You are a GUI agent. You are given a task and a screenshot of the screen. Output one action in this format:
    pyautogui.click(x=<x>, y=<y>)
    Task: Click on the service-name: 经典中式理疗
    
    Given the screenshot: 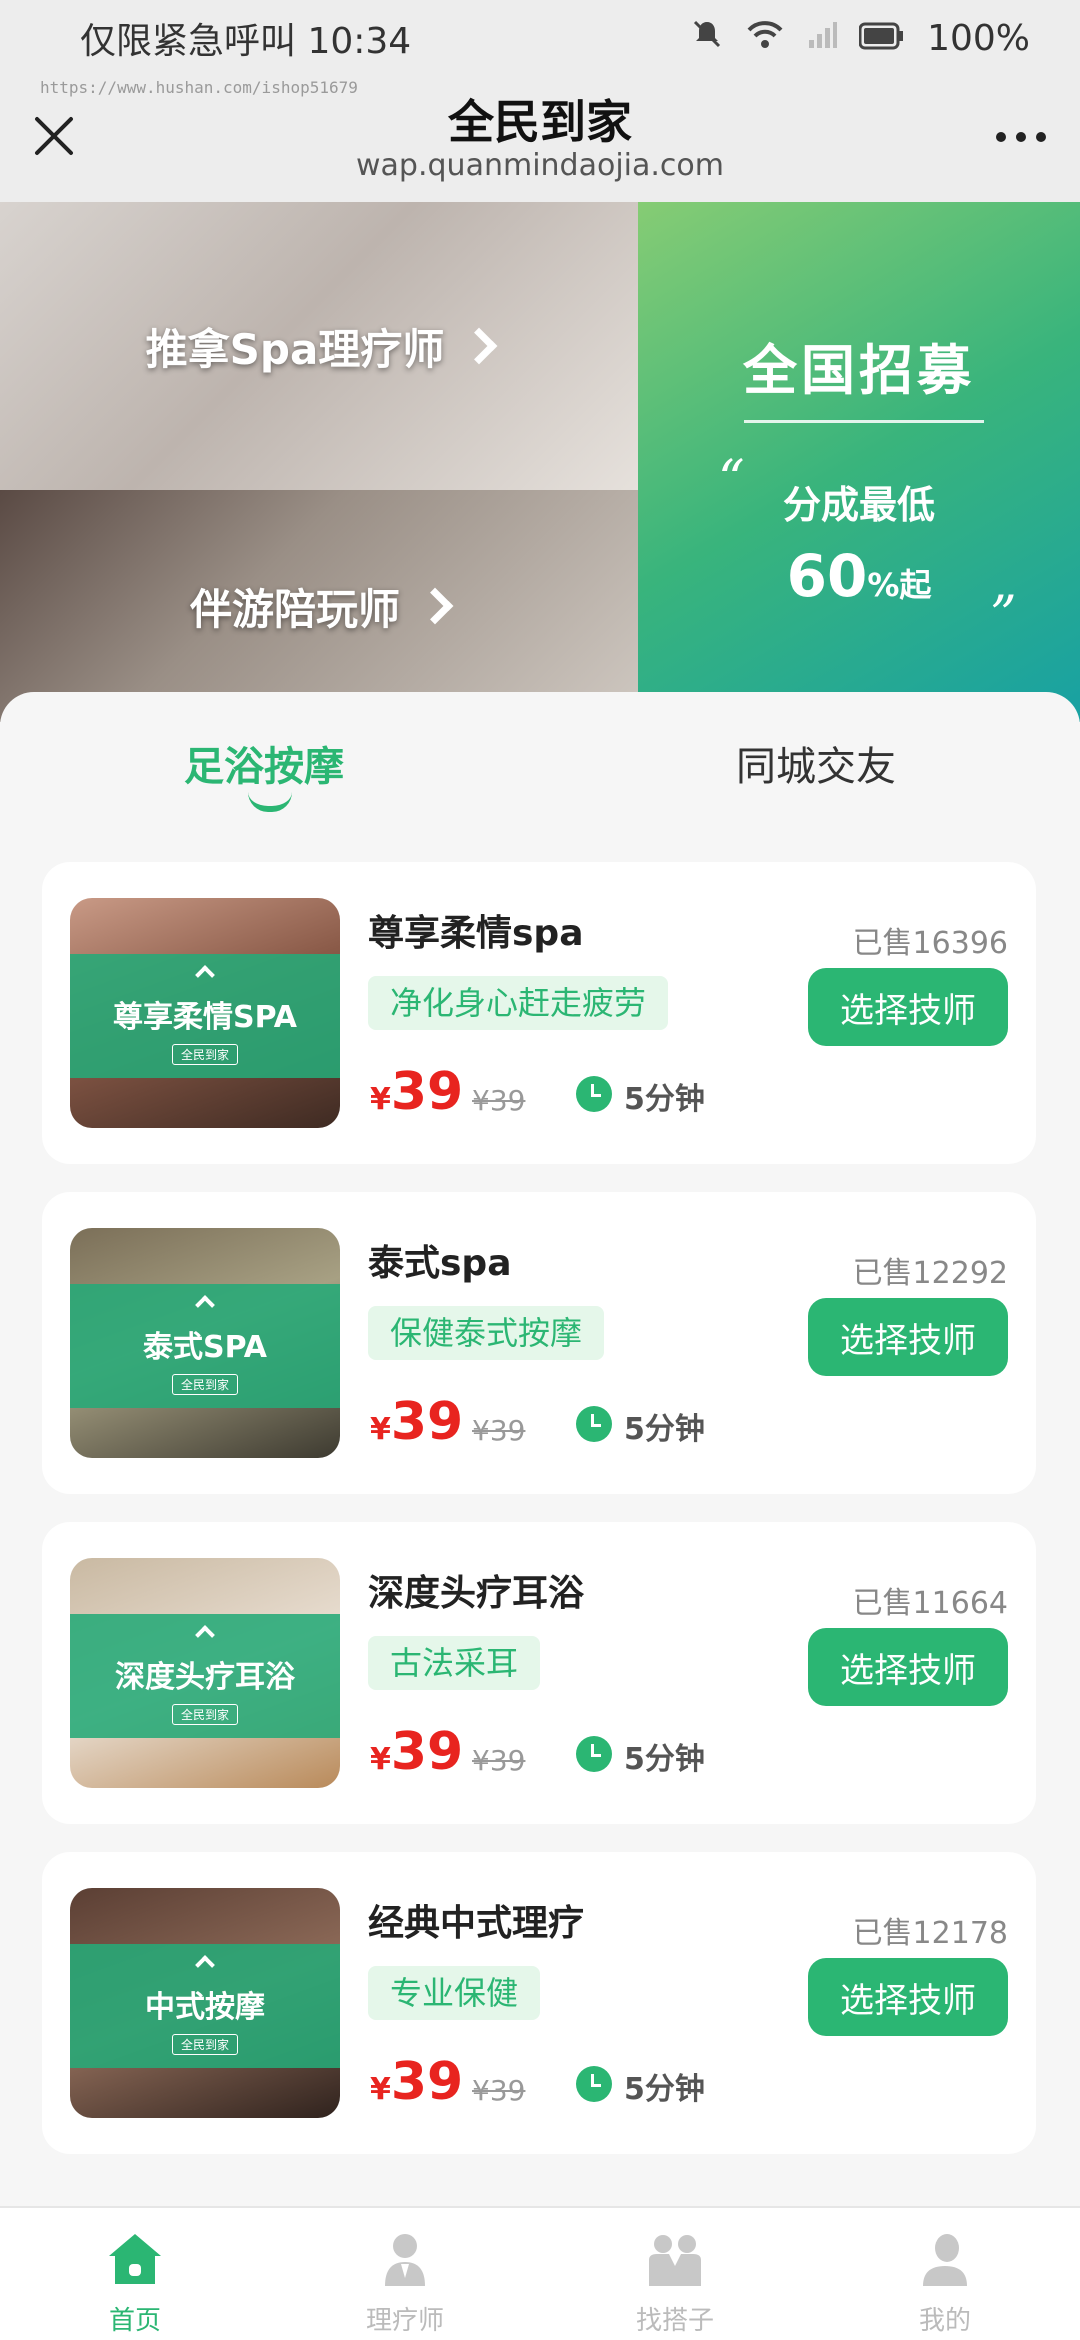 What is the action you would take?
    pyautogui.click(x=476, y=1923)
    